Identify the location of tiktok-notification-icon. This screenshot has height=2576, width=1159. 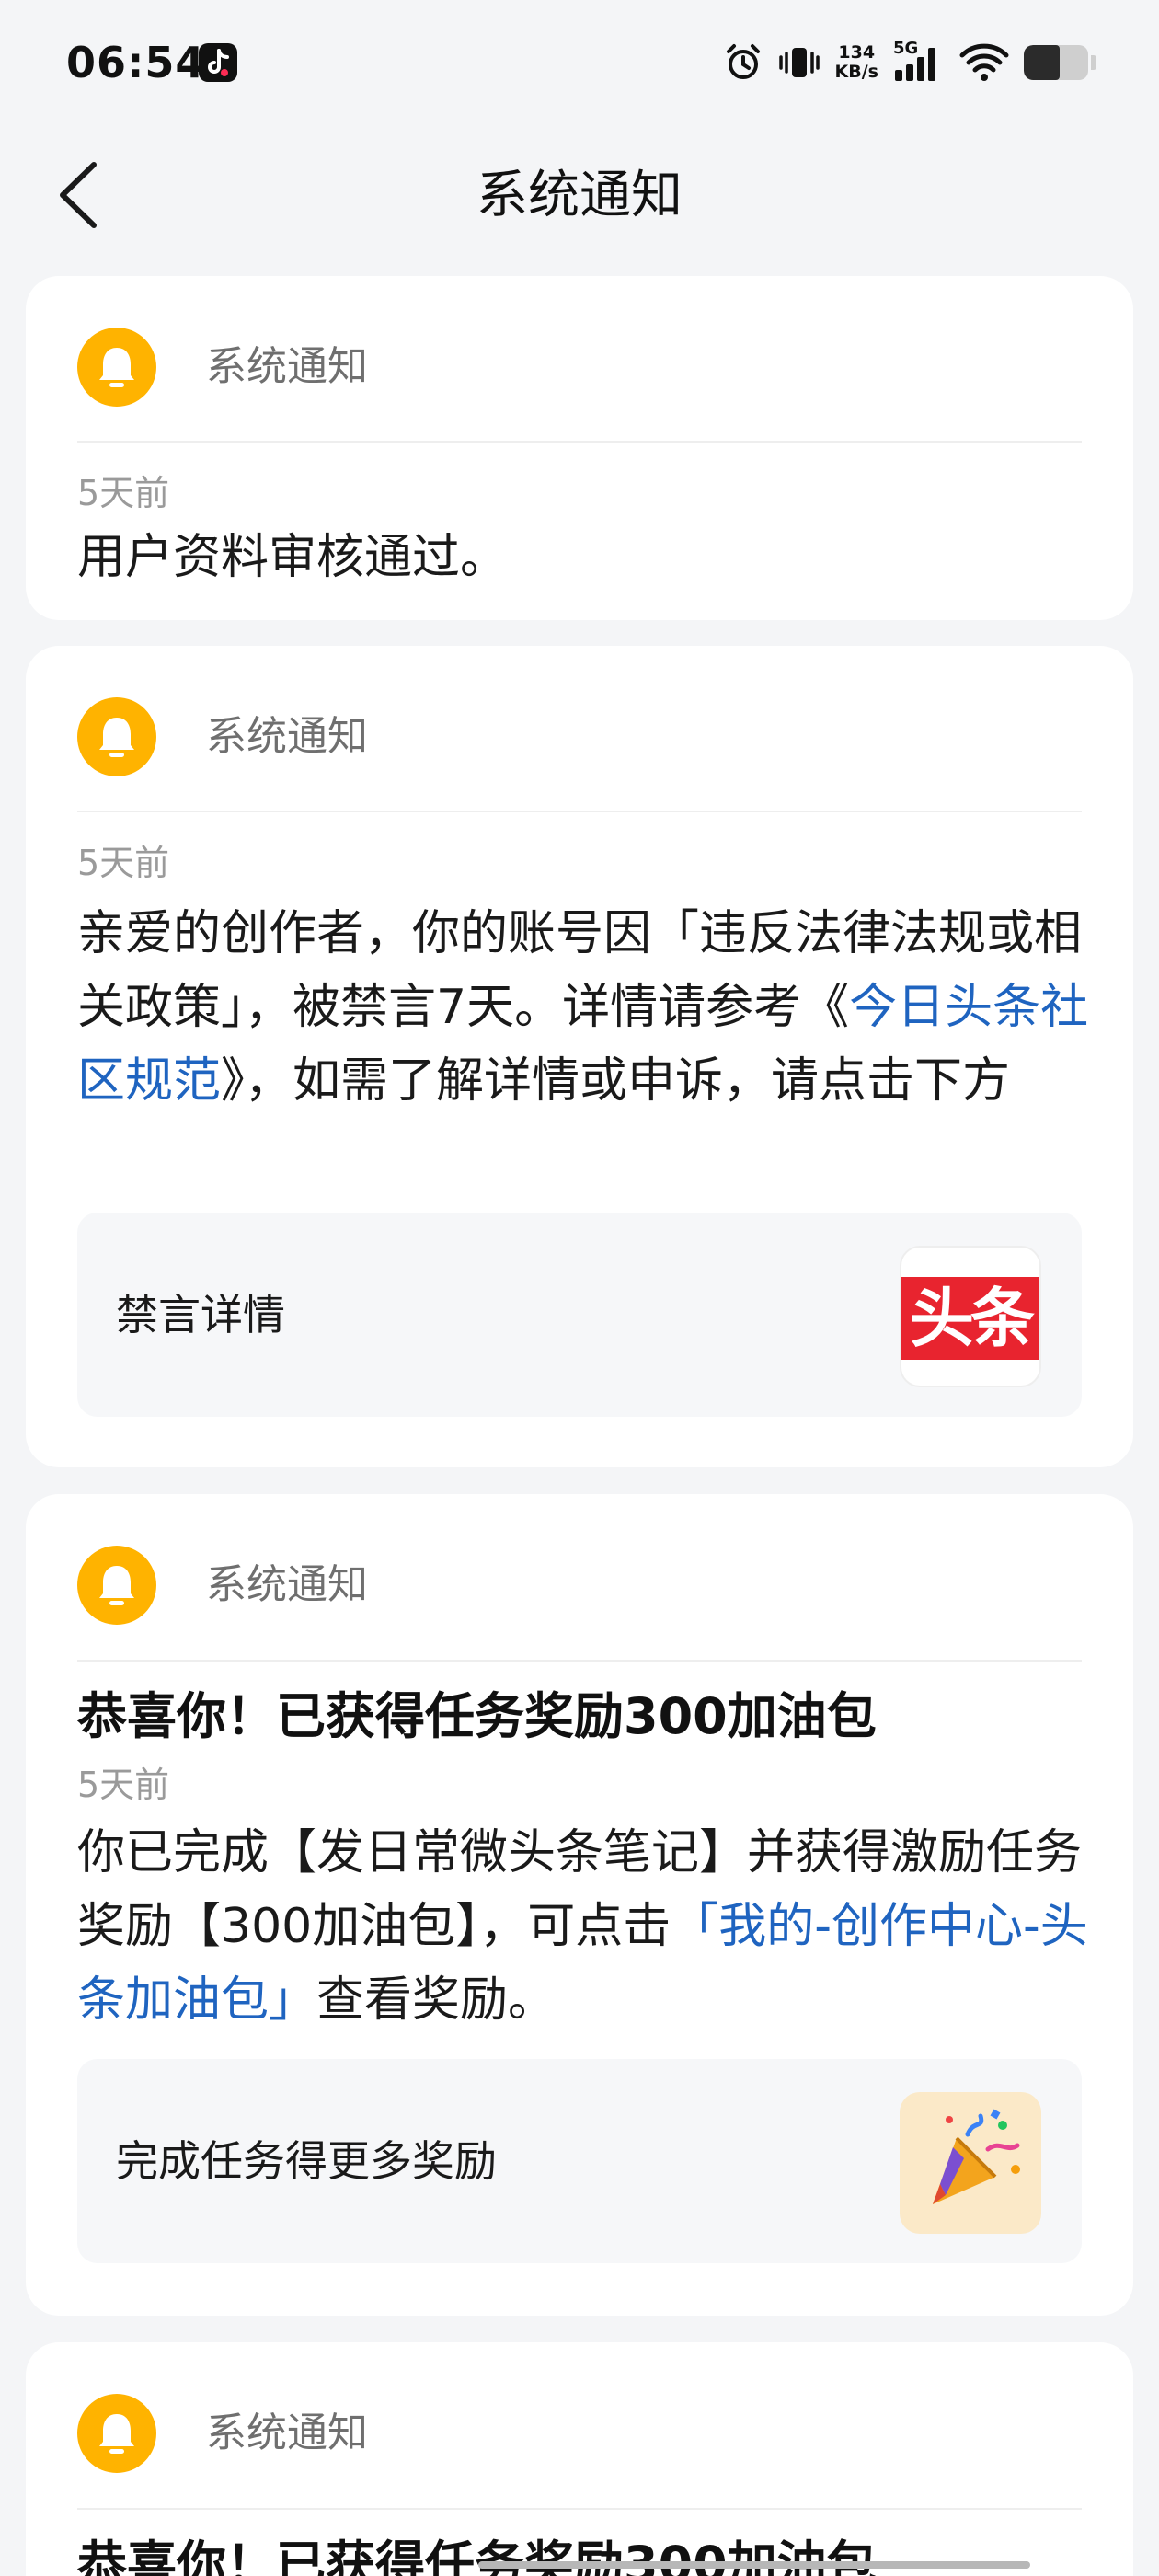
(218, 62).